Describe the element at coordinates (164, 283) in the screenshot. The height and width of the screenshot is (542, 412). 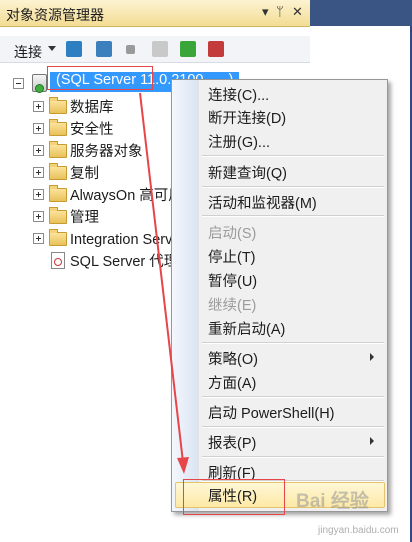
I see `annotation-arrow` at that location.